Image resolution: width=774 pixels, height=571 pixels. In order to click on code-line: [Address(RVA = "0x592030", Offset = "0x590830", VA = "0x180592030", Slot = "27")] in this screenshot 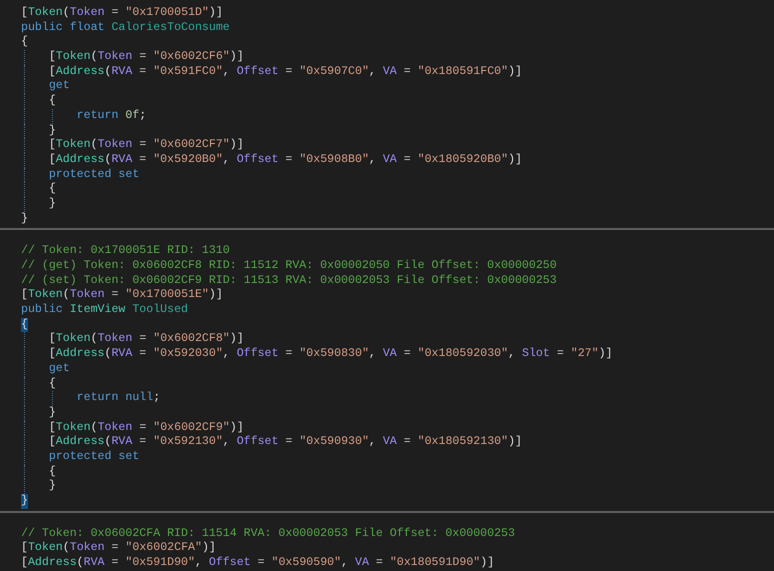, I will do `click(397, 354)`.